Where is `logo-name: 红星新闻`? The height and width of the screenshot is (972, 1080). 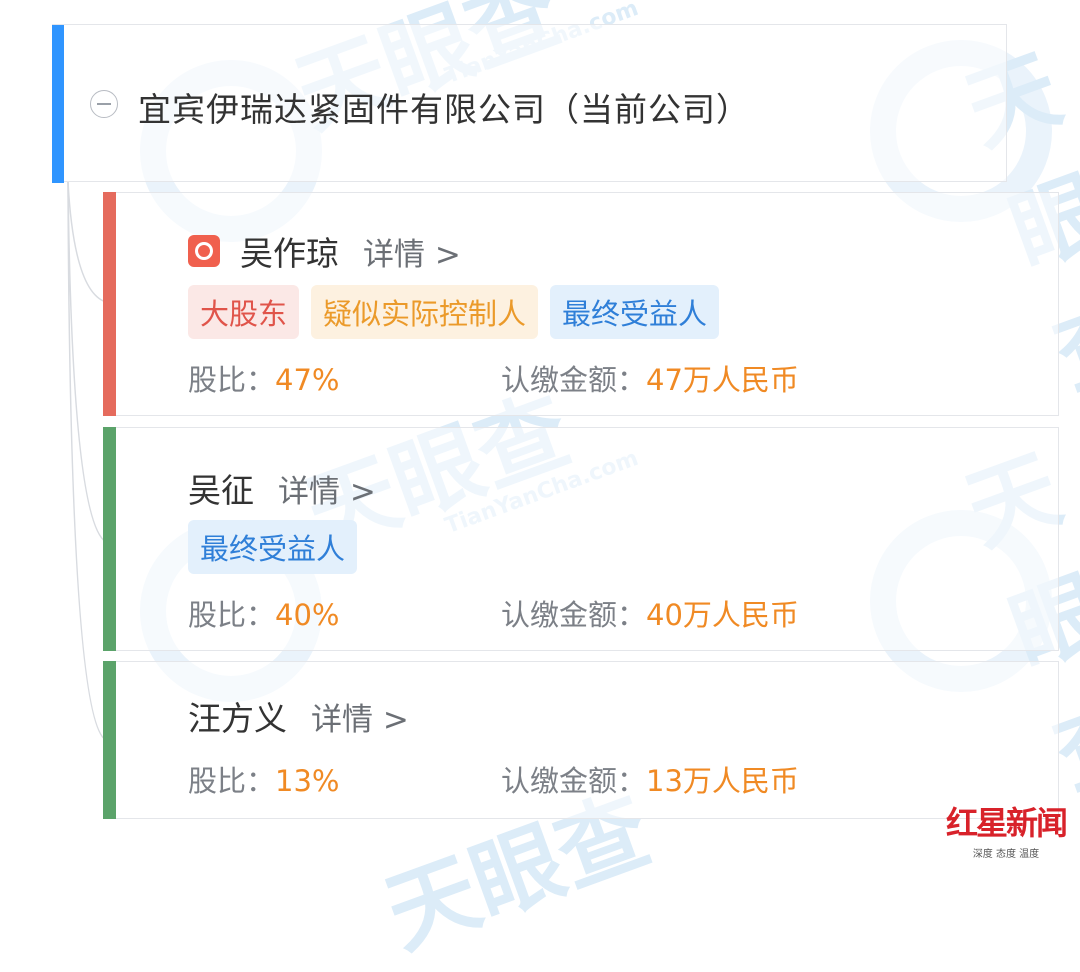
logo-name: 红星新闻 is located at coordinates (1006, 823).